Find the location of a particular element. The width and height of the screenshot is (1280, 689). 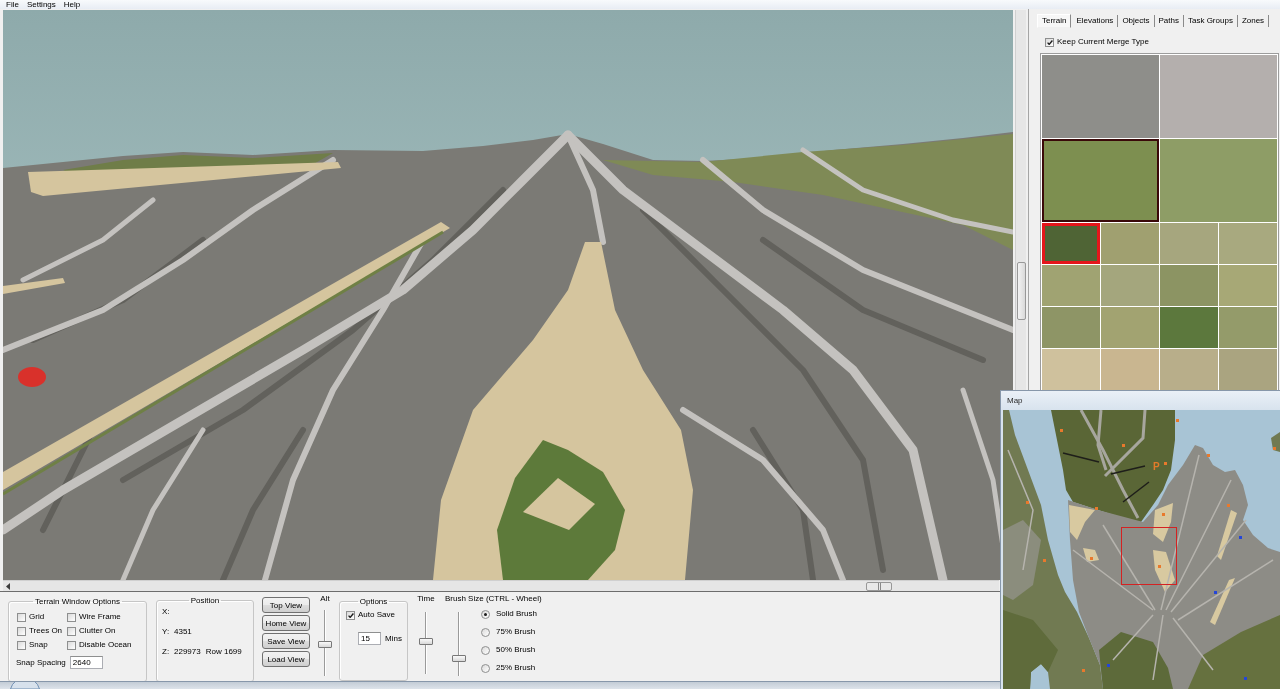

checkbox-label: Trees On is located at coordinates (46, 631).